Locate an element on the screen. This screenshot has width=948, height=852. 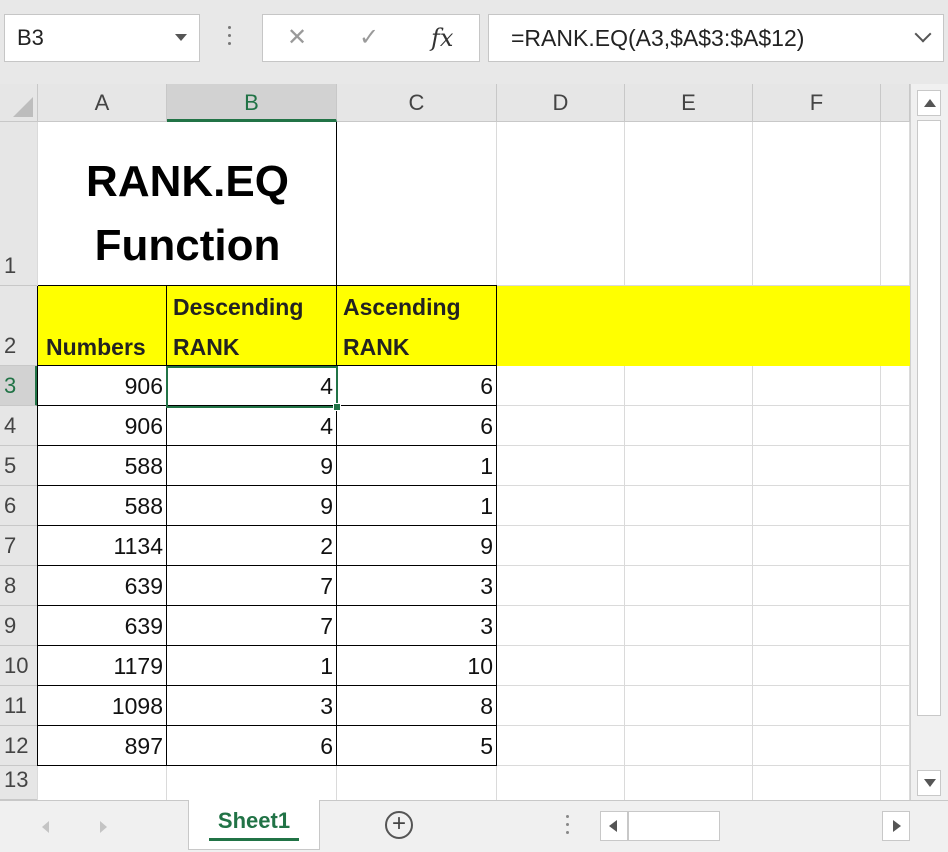
header-cell-descending: Descending RANK is located at coordinates (252, 326).